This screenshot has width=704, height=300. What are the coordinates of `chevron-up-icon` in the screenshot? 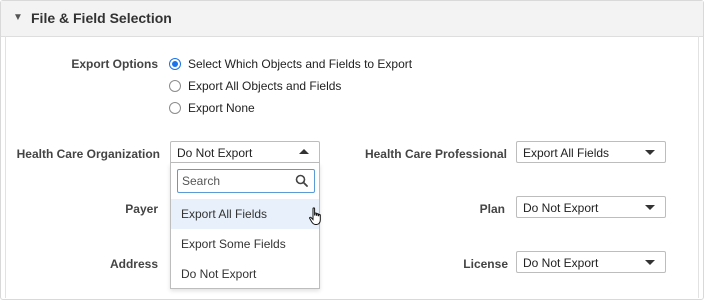 It's located at (304, 151).